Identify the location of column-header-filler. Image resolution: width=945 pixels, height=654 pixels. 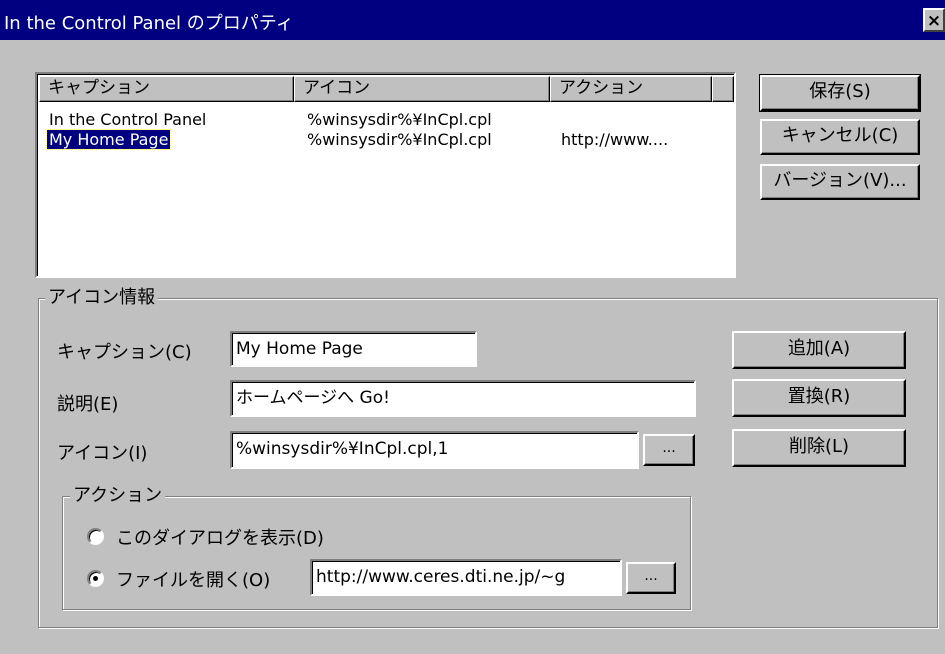
(723, 89).